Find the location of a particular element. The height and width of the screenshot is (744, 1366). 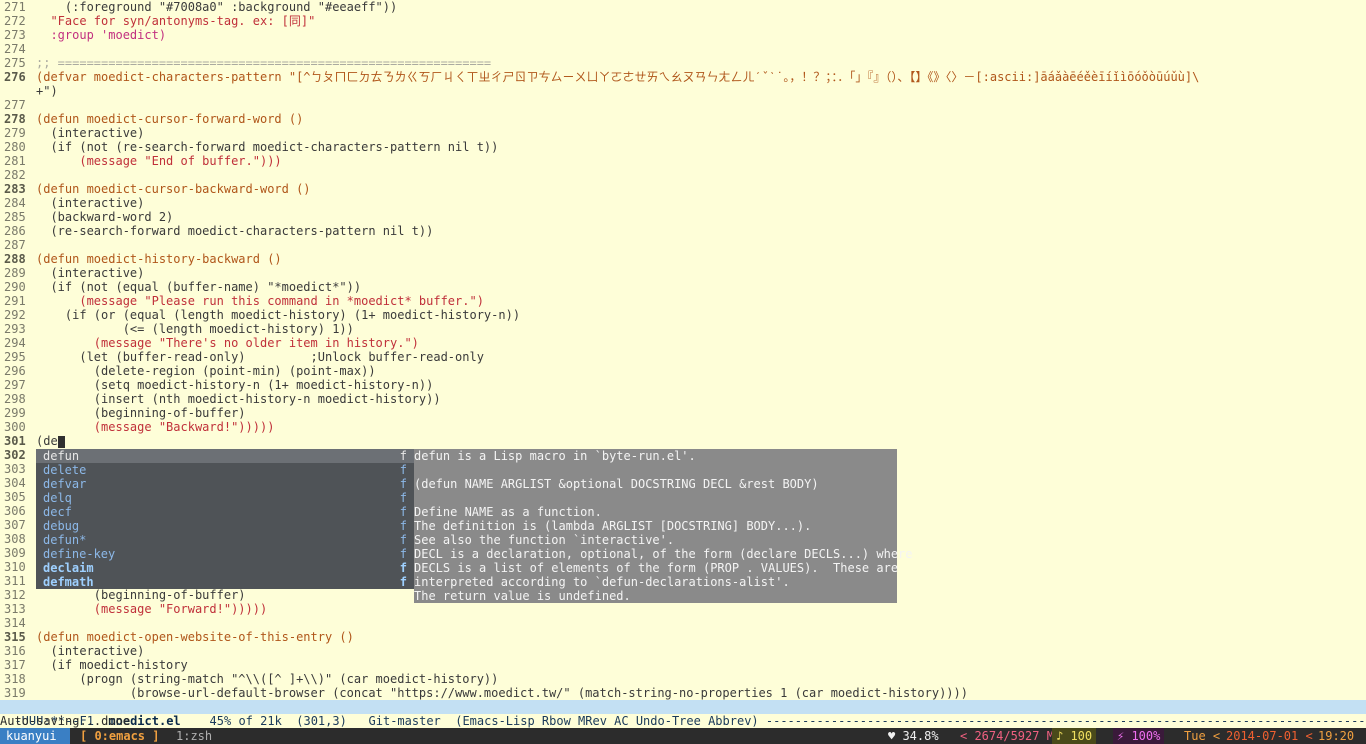

editor-line: 310 is located at coordinates (18, 567).